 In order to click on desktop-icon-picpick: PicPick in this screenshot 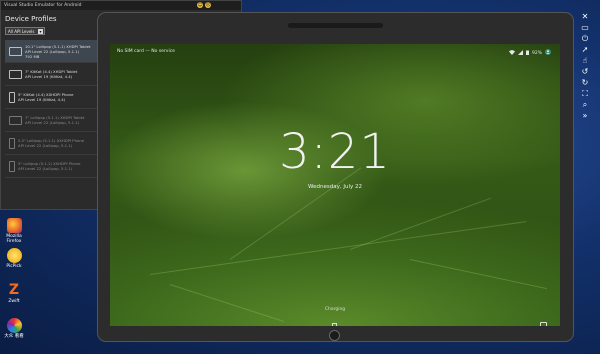, I will do `click(14, 258)`.